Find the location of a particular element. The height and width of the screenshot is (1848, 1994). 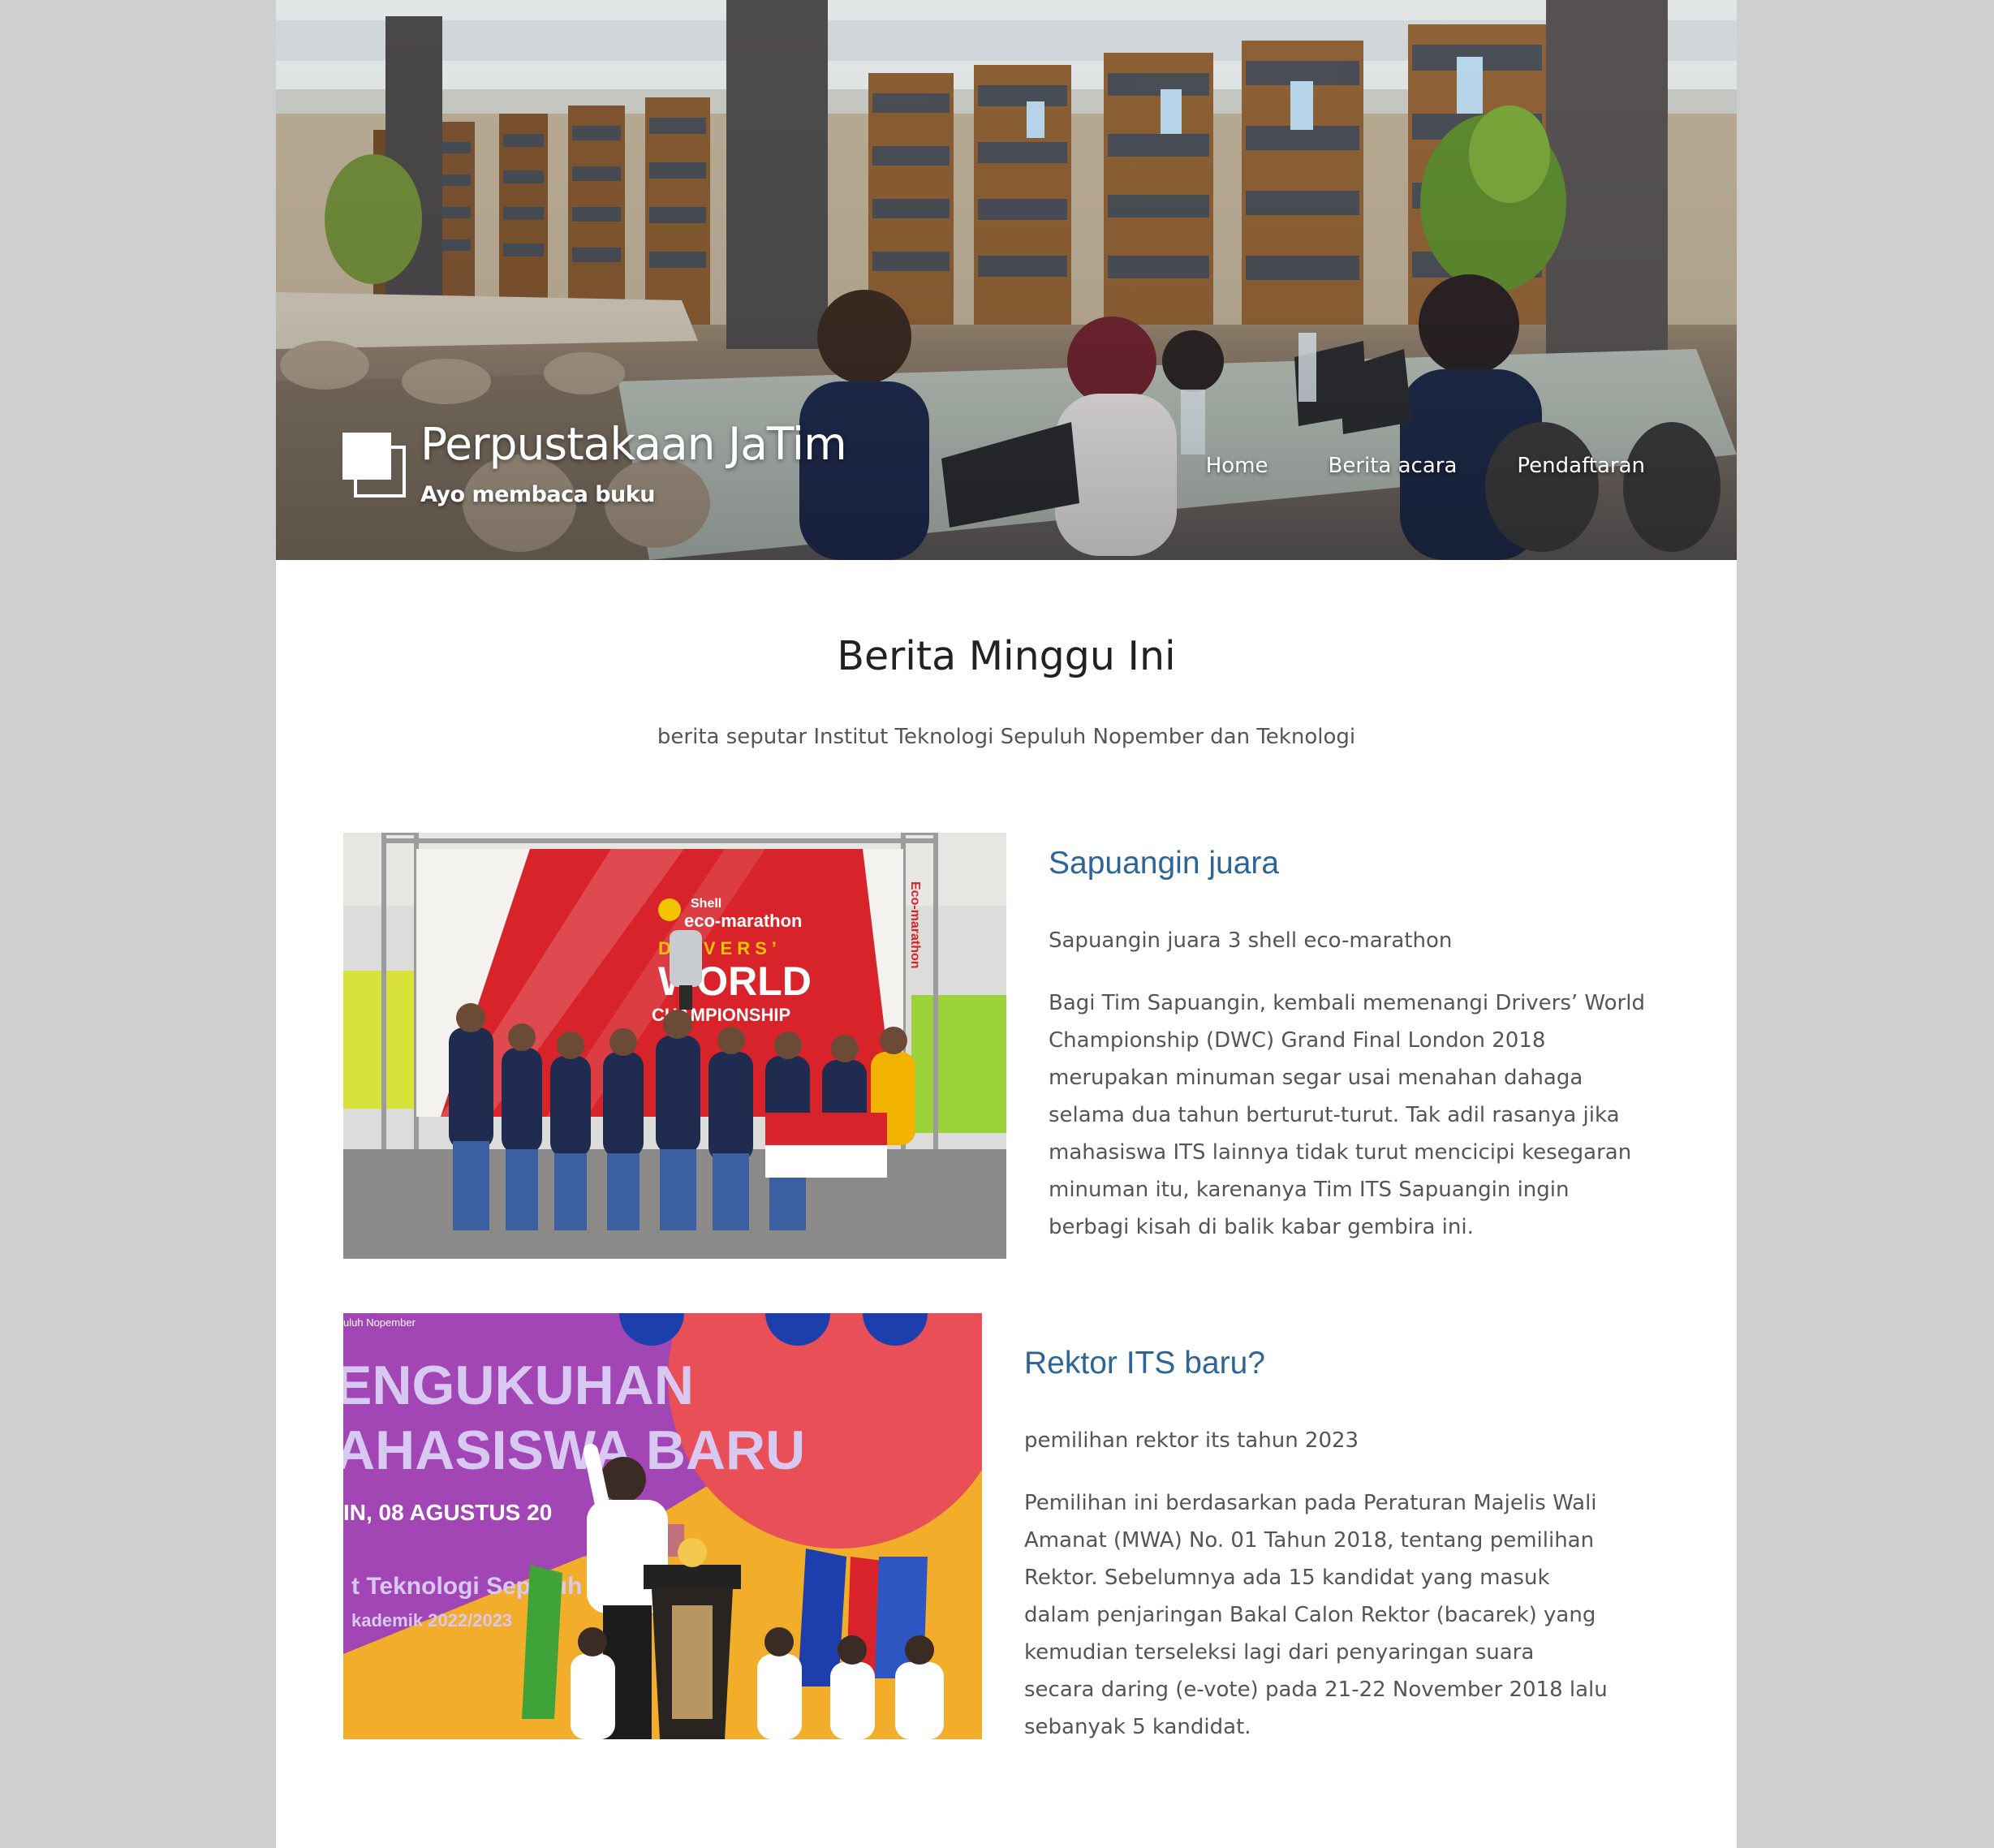

article-title-rektor: Rektor ITS baru? is located at coordinates (1144, 1364).